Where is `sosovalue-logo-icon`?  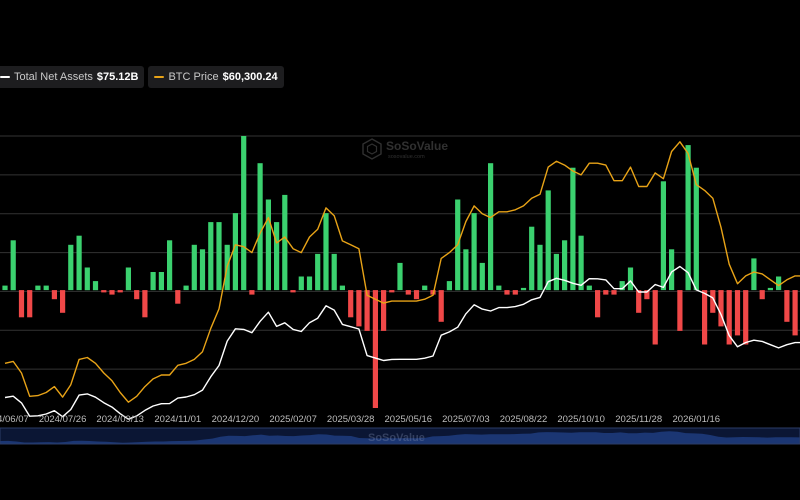 sosovalue-logo-icon is located at coordinates (372, 149).